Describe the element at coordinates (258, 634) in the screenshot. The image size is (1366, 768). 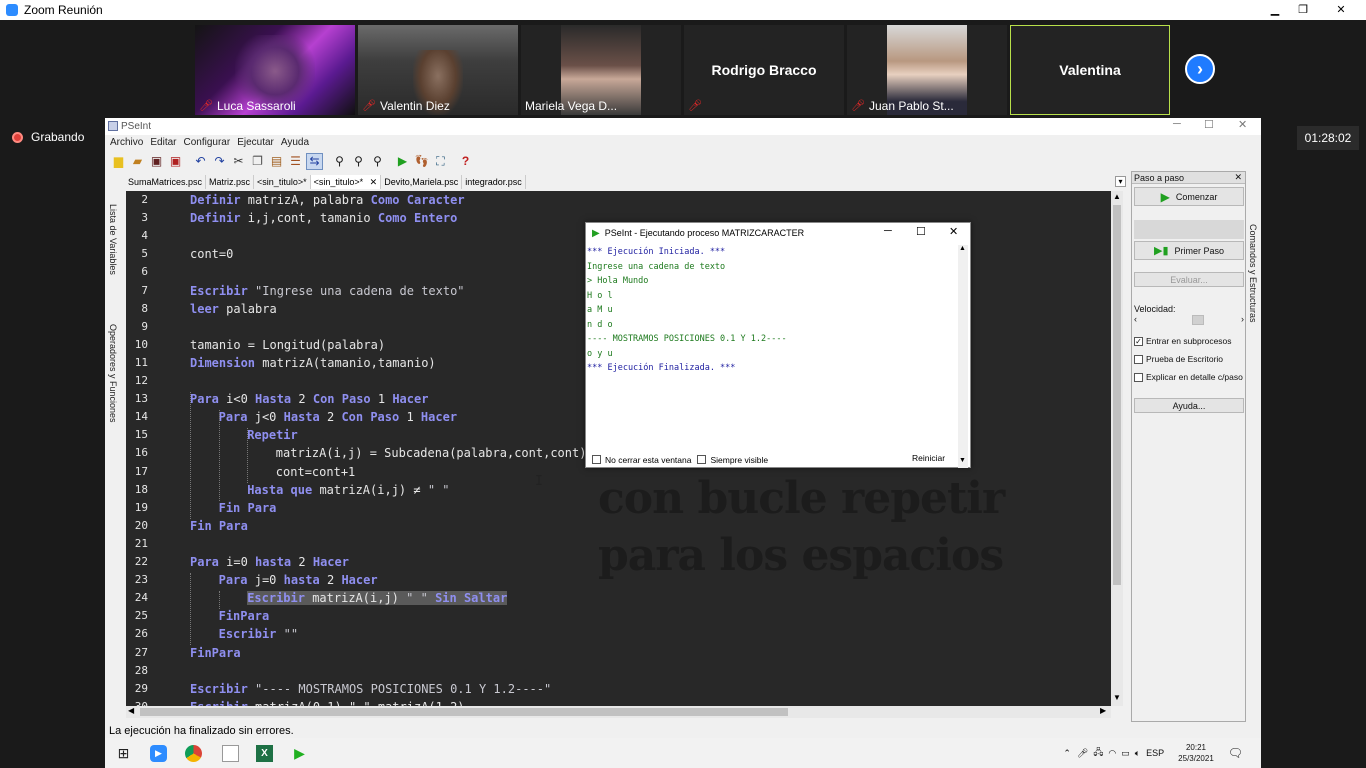
I see `code-line: Escribir ""` at that location.